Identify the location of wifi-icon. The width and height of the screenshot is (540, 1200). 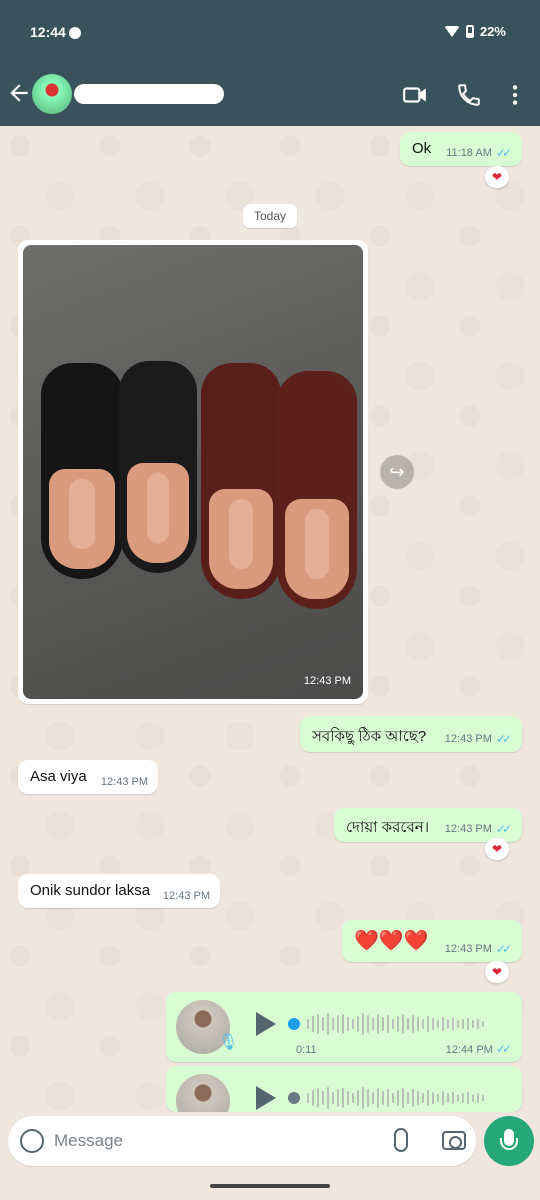
(451, 31).